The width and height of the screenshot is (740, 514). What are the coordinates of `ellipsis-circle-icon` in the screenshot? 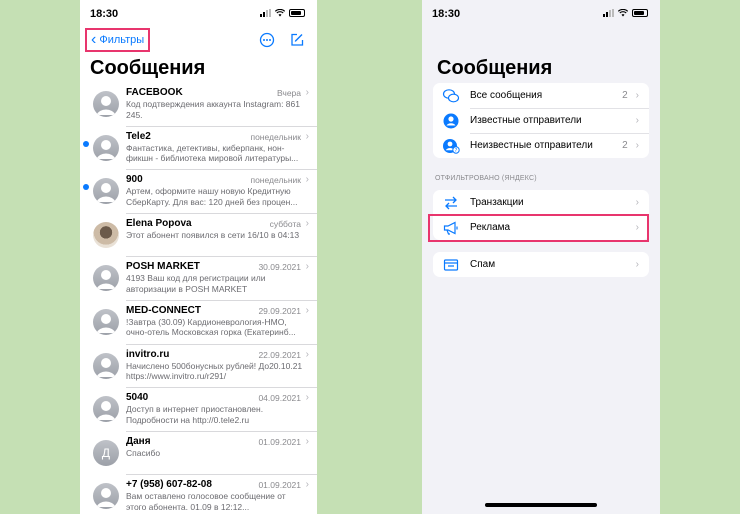 It's located at (267, 40).